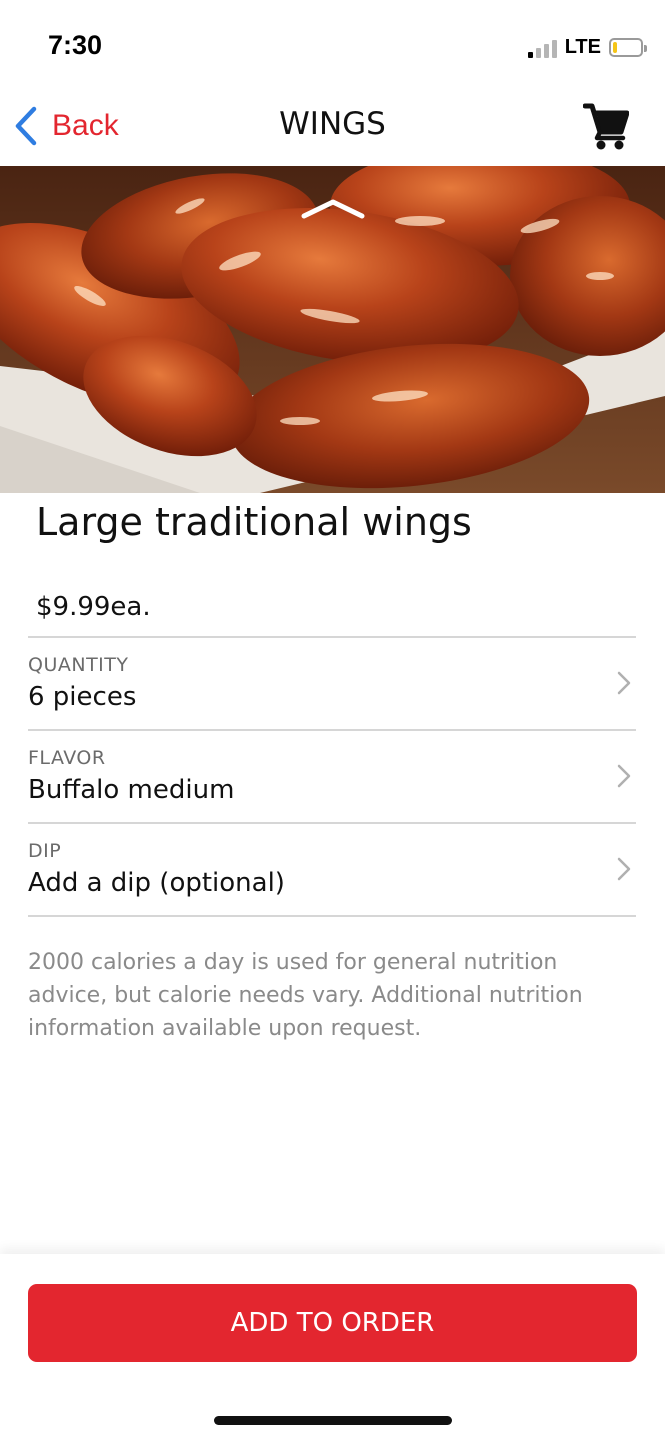 The width and height of the screenshot is (665, 1440). I want to click on chevron-up-icon, so click(333, 209).